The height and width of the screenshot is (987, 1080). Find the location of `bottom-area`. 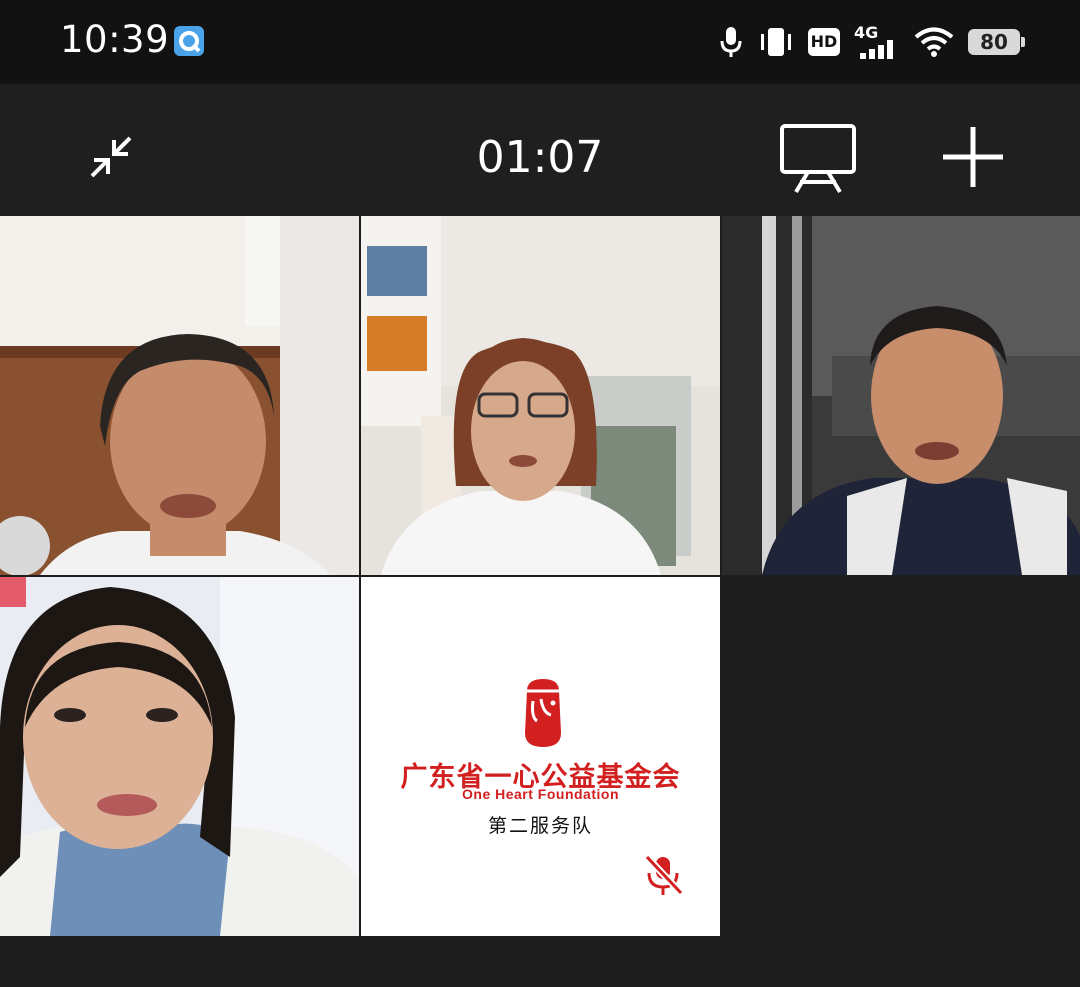

bottom-area is located at coordinates (540, 961).